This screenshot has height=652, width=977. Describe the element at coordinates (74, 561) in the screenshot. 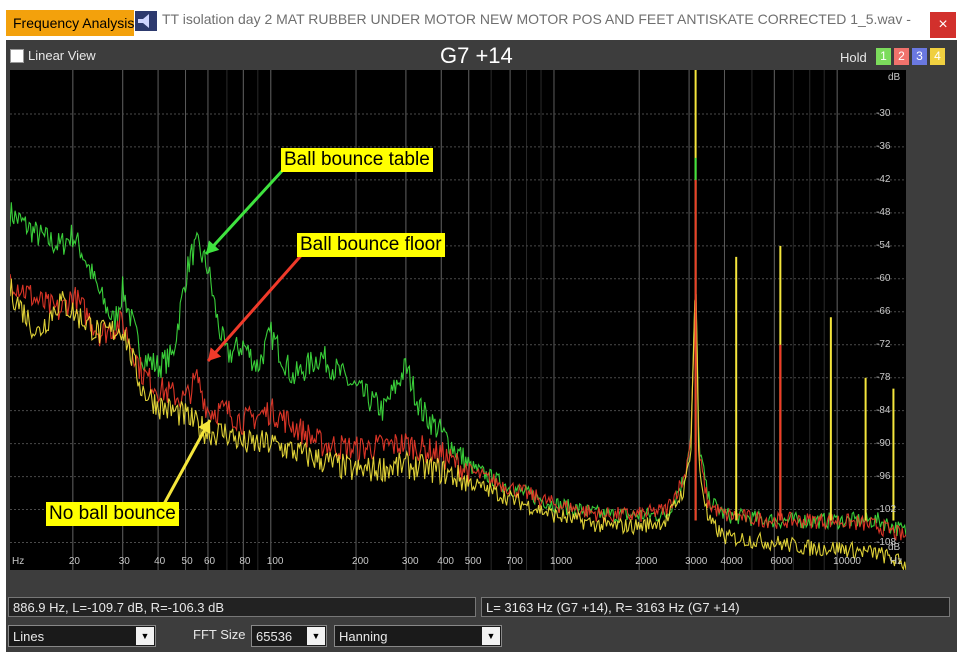

I see `x-tick-label: 20` at that location.